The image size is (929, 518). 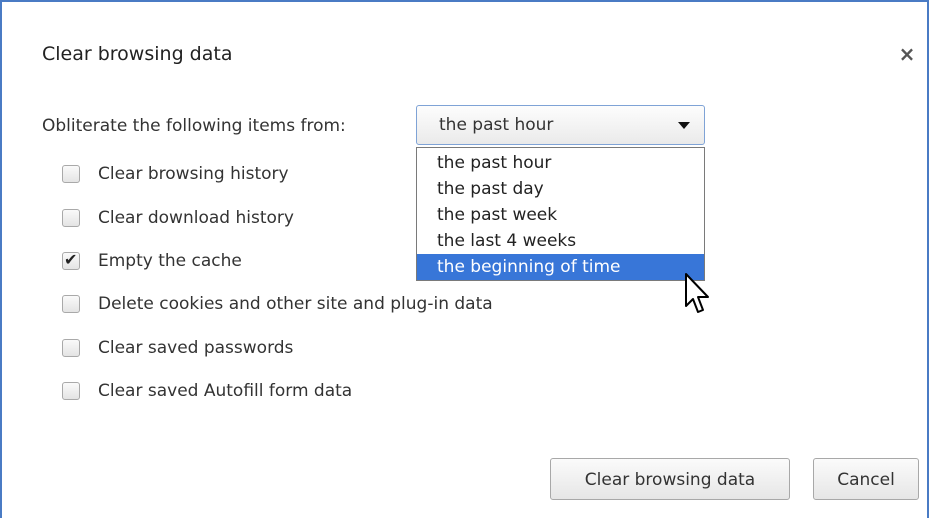 What do you see at coordinates (196, 348) in the screenshot?
I see `checkbox-label: Clear saved passwords` at bounding box center [196, 348].